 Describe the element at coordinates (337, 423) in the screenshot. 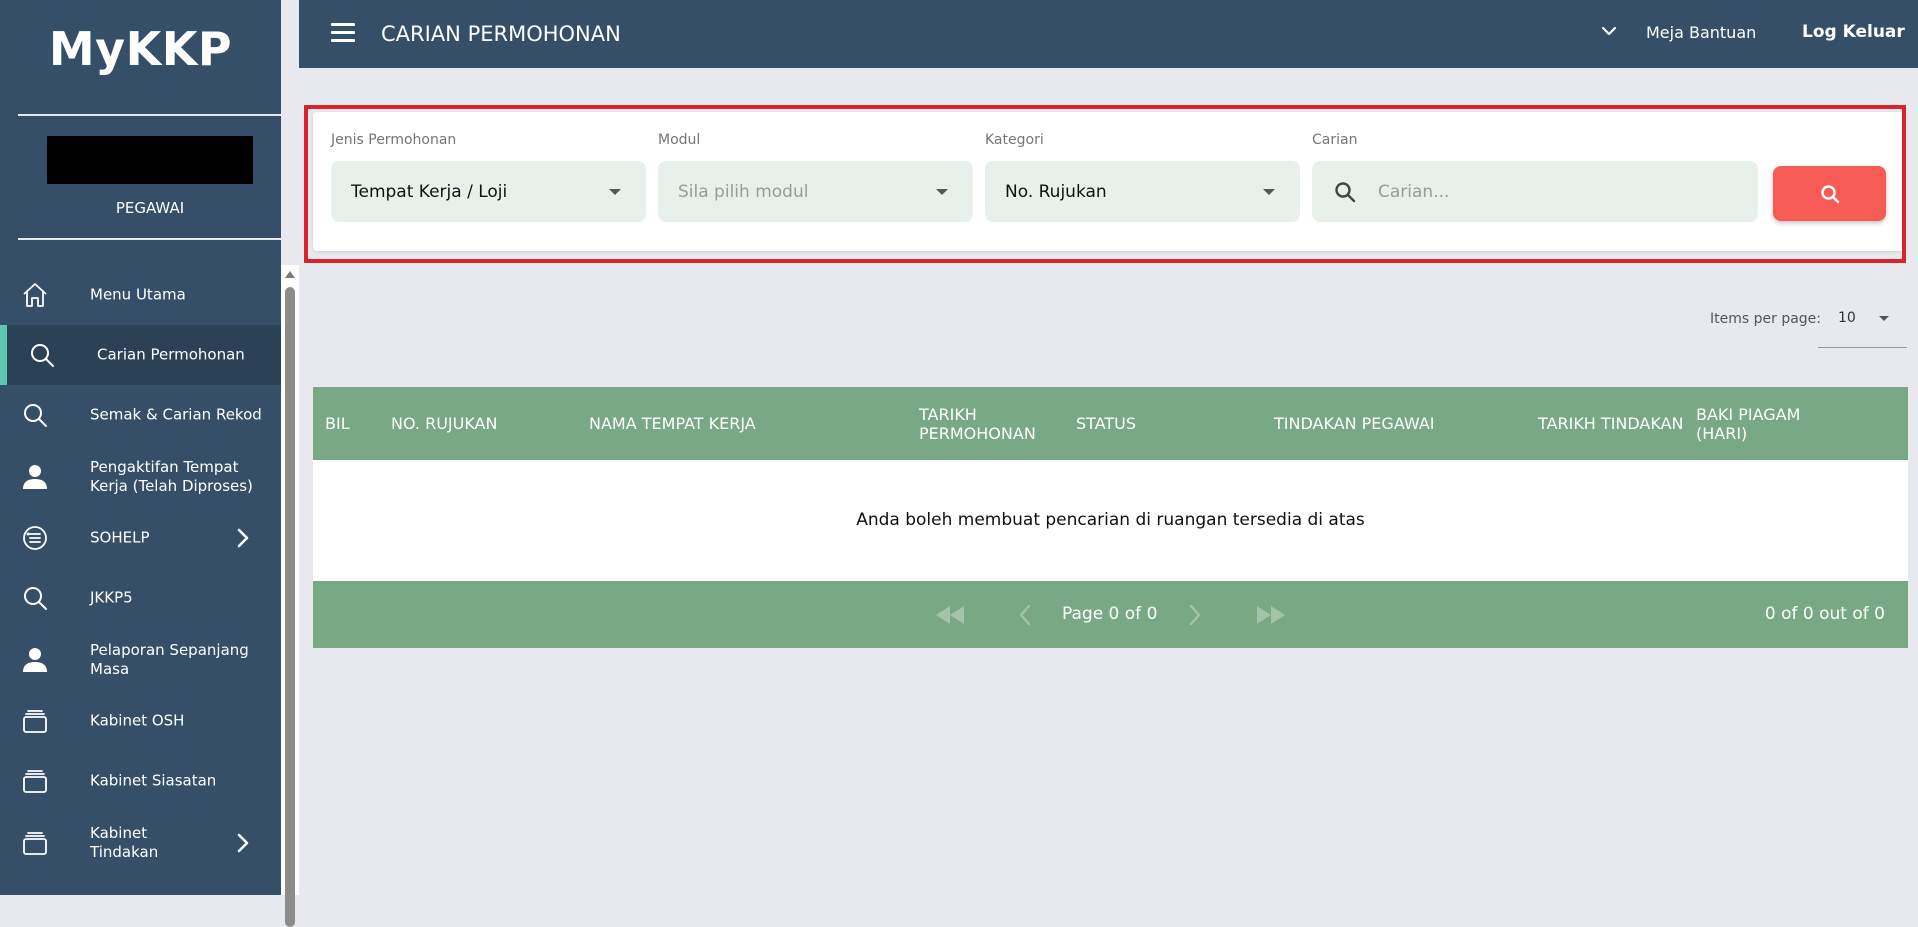

I see `column-header-bil: BIL` at that location.